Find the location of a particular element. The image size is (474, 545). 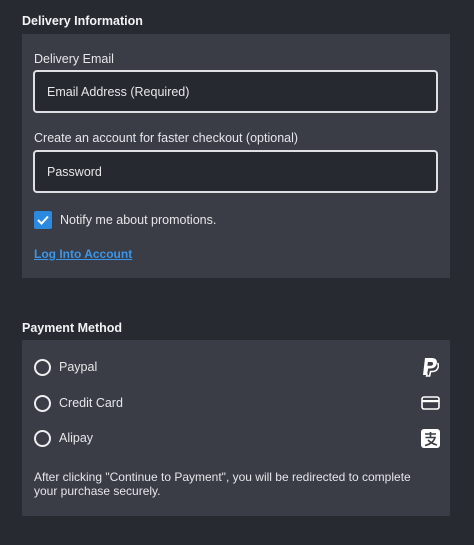

login-link: Log Into Account is located at coordinates (83, 254).